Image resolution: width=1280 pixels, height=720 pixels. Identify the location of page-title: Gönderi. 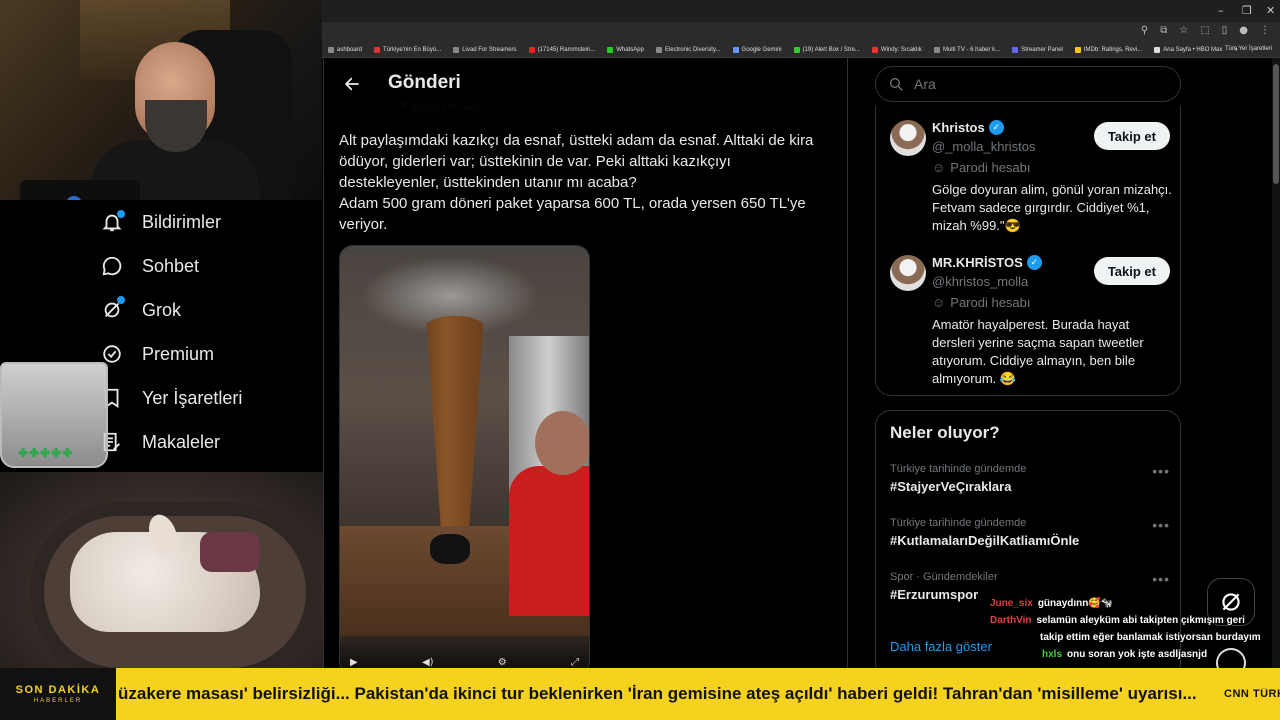
(424, 82).